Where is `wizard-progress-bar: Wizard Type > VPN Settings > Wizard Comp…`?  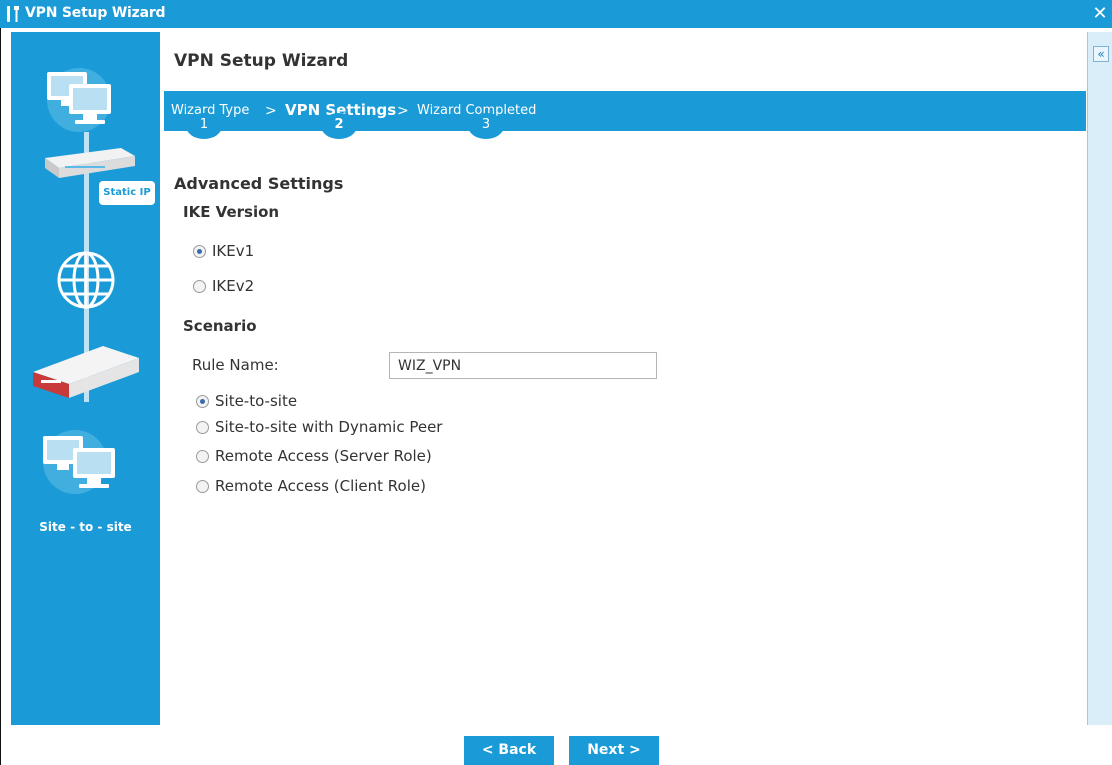 wizard-progress-bar: Wizard Type > VPN Settings > Wizard Comp… is located at coordinates (625, 115).